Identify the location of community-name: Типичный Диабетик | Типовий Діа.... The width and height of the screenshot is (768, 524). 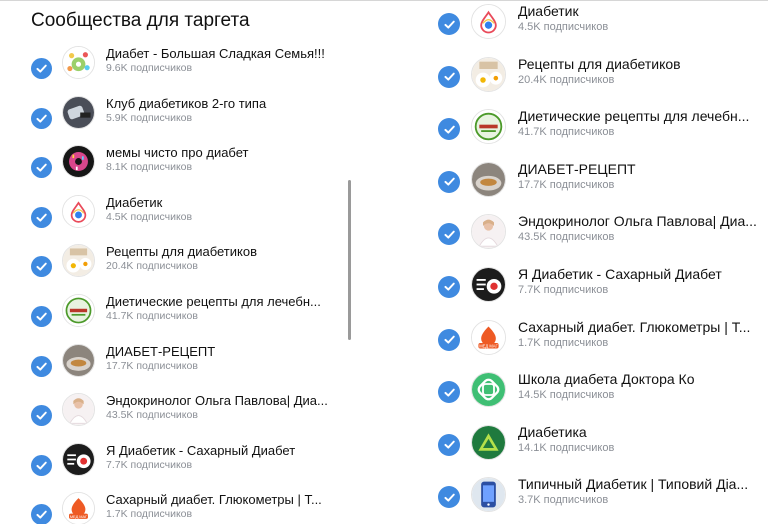
(633, 484).